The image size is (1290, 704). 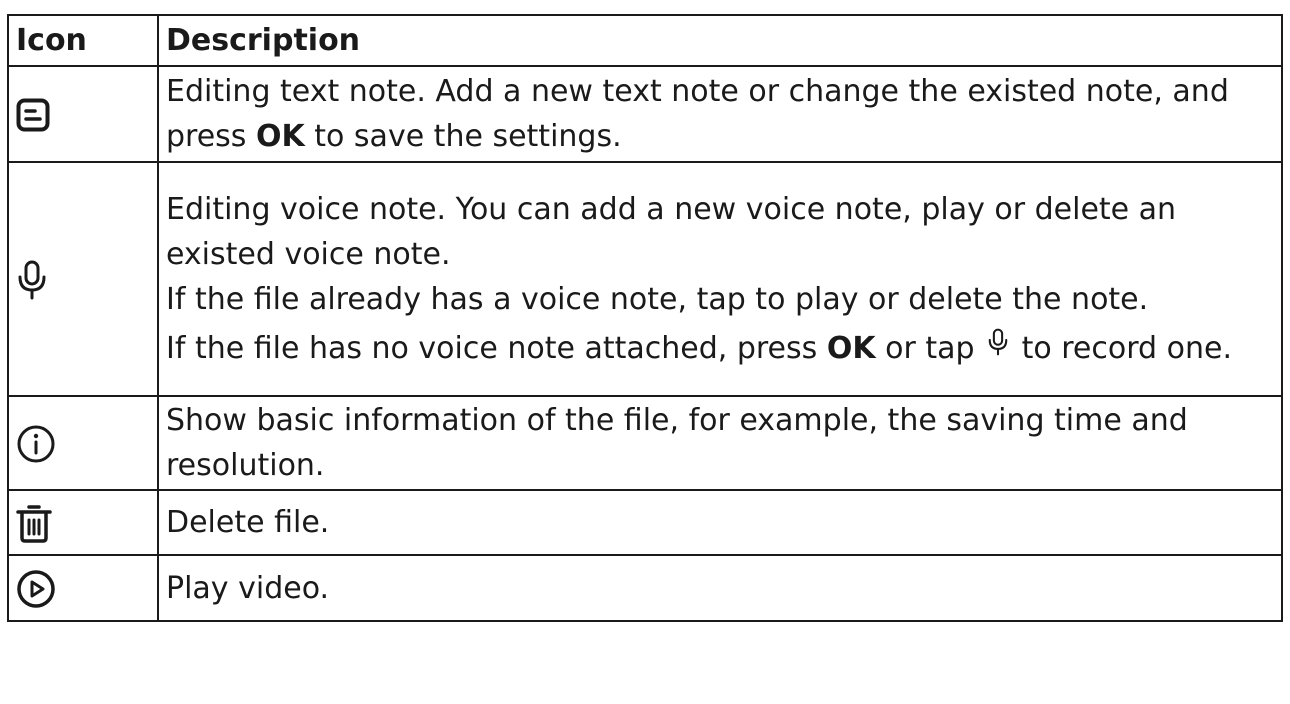 I want to click on description-cell: Play video., so click(x=720, y=588).